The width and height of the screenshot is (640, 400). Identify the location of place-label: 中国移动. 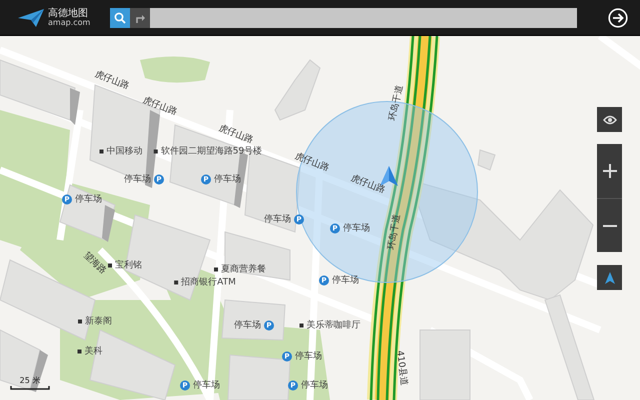
(124, 151).